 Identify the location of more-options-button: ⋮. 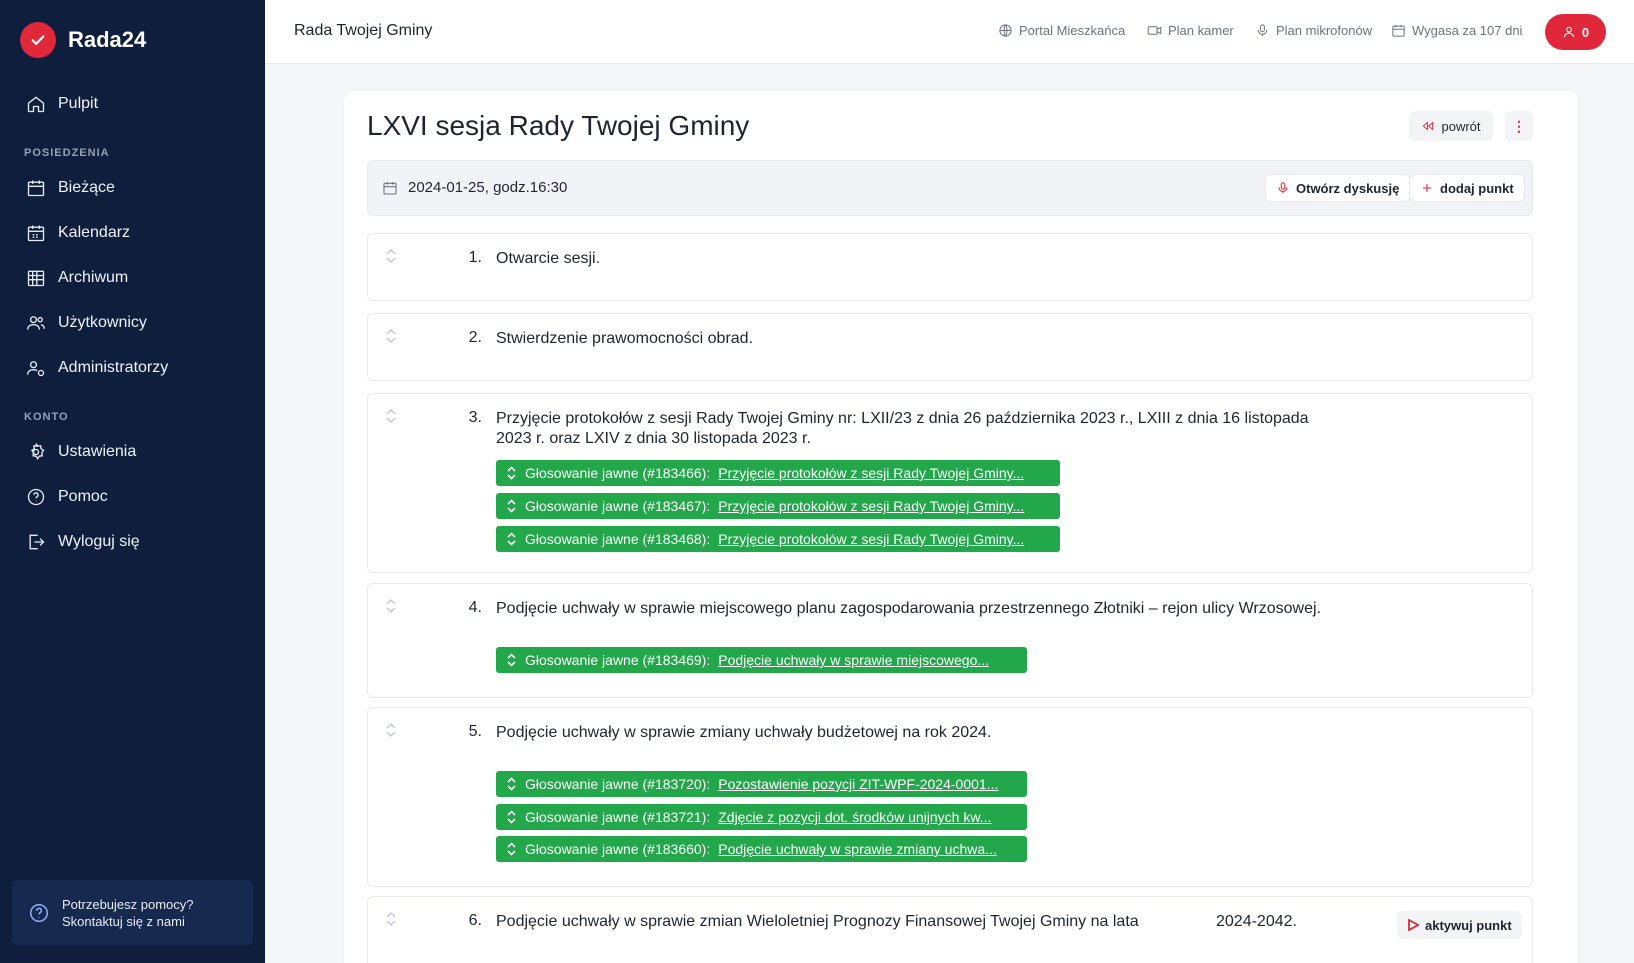
(1519, 126).